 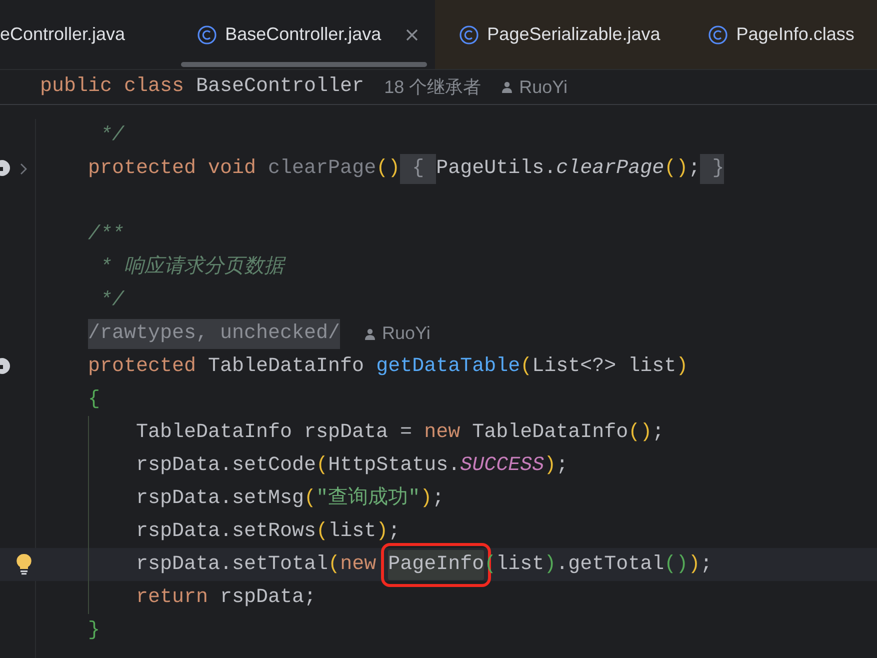 I want to click on code-token: /**, so click(x=106, y=235).